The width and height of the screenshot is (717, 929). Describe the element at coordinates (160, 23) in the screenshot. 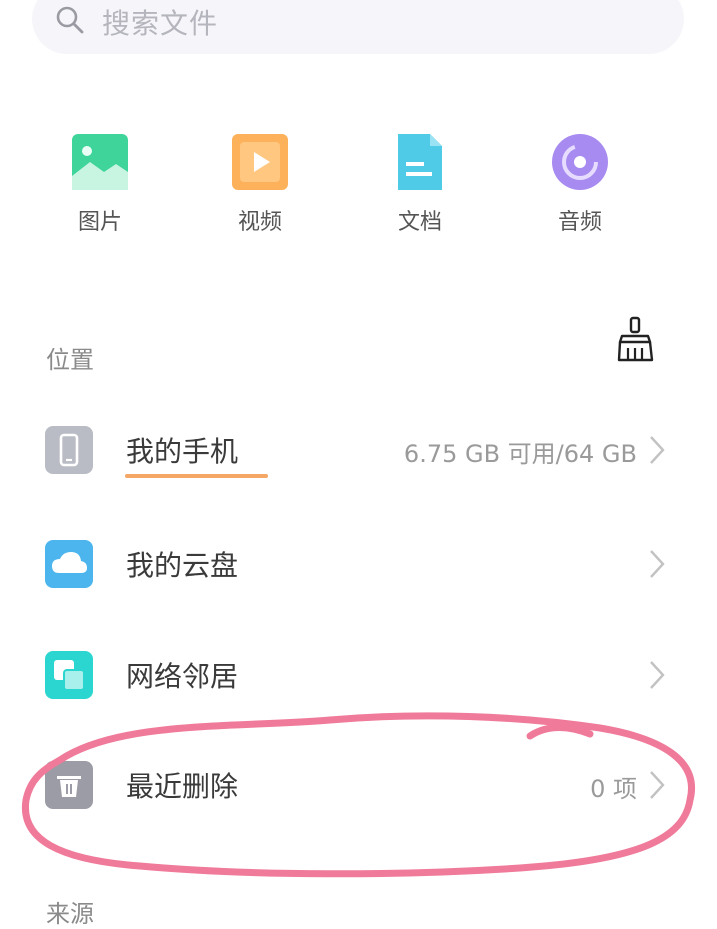

I see `search-placeholder: 搜索文件` at that location.